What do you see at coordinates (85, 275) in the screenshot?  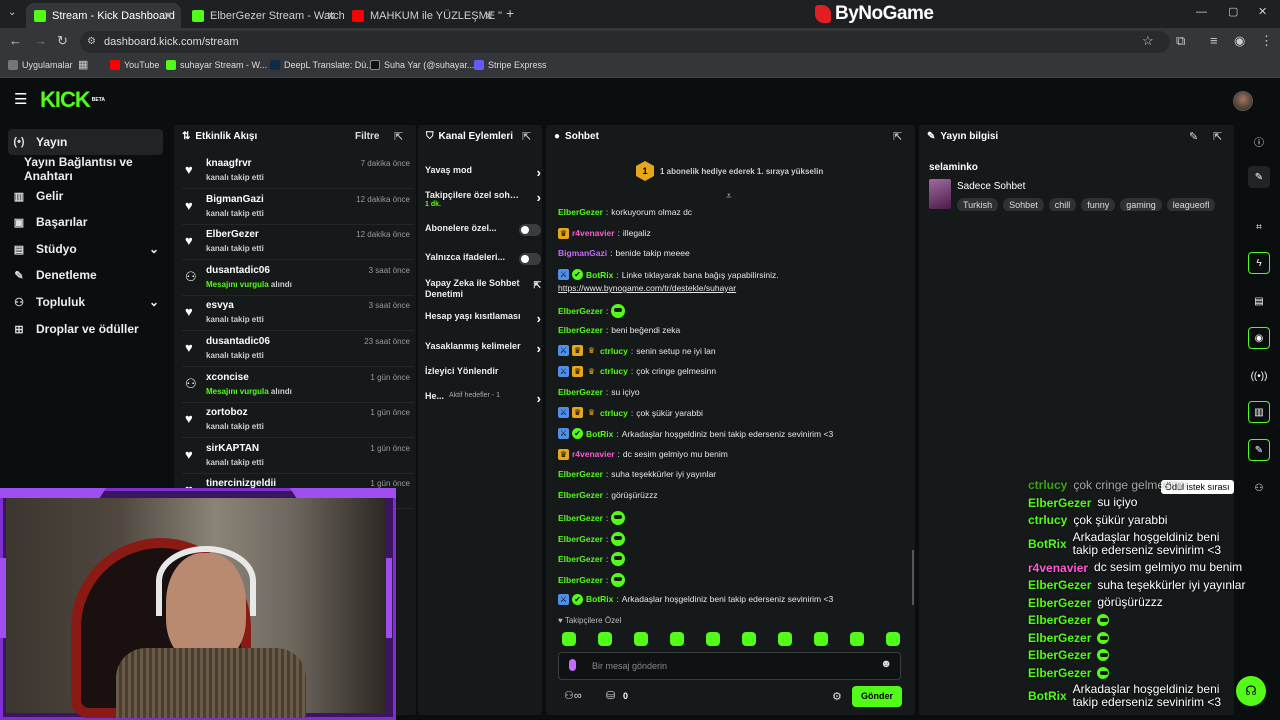 I see `sidebar-item-denetleme: ✎ Denetleme` at bounding box center [85, 275].